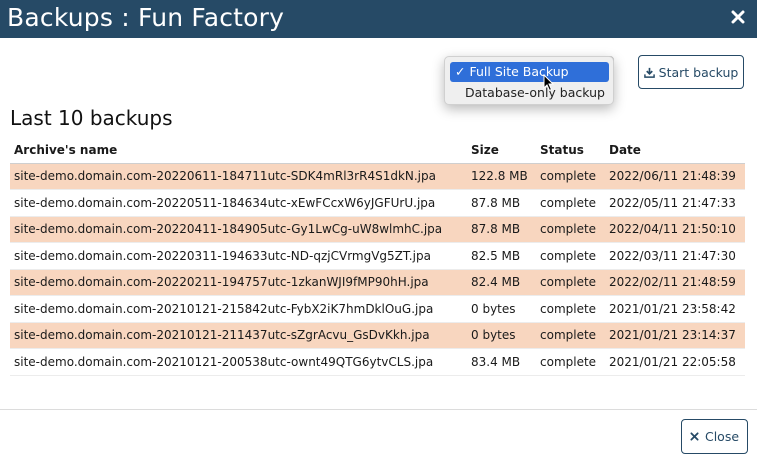 The width and height of the screenshot is (757, 455). Describe the element at coordinates (501, 282) in the screenshot. I see `size-cell: 82.4 MB` at that location.